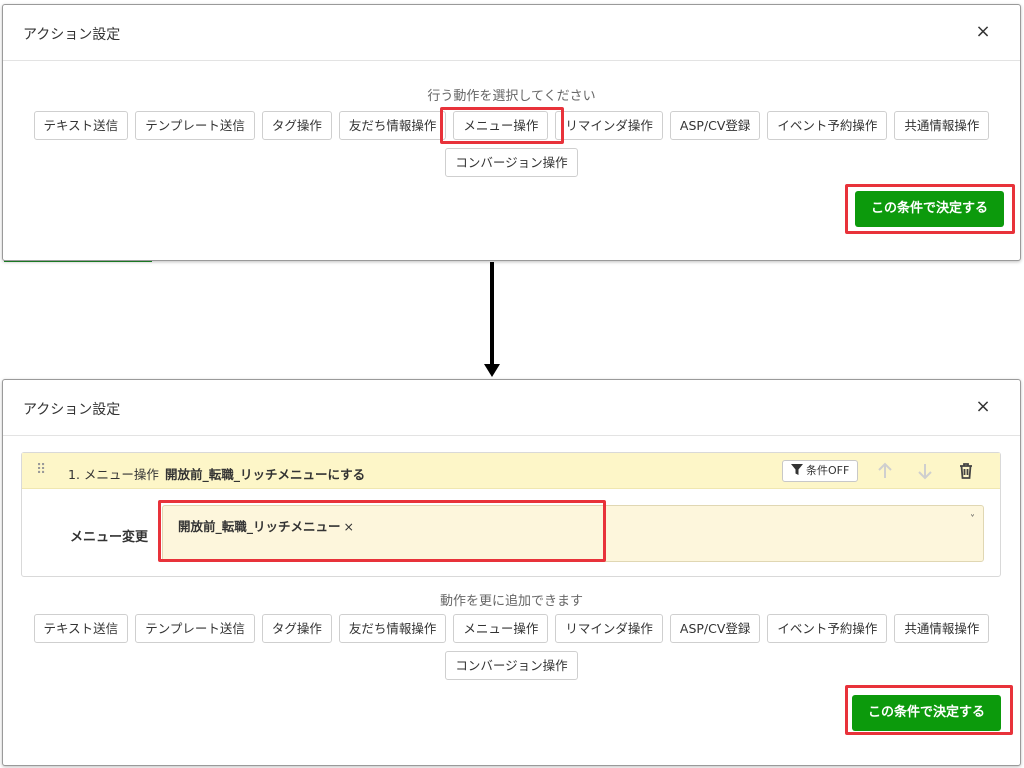  I want to click on selected-menu-value: 開放前_転職_リッチメニュー, so click(259, 526).